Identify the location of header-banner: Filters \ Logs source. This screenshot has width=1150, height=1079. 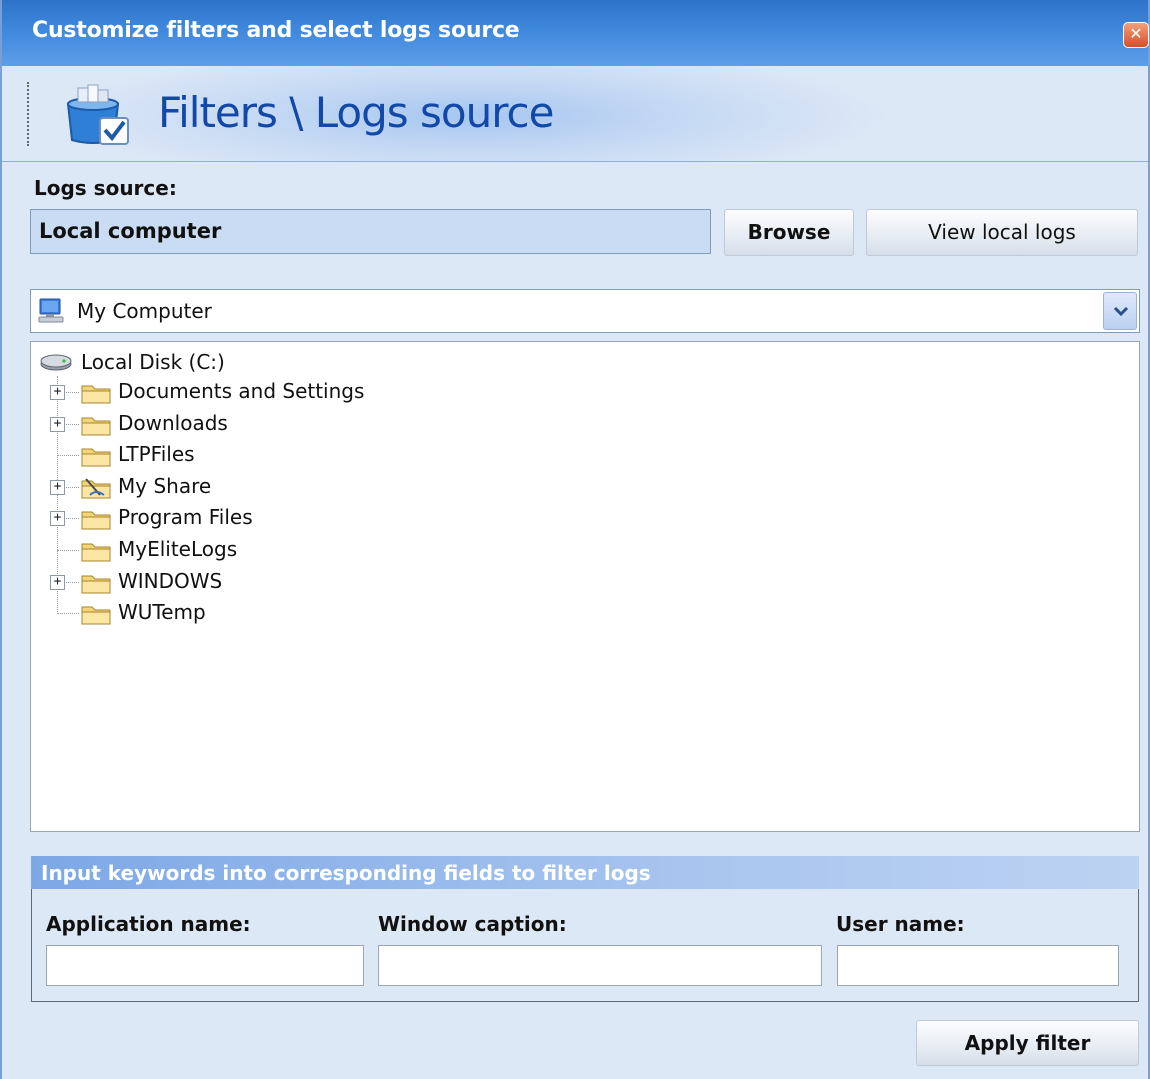
(575, 114).